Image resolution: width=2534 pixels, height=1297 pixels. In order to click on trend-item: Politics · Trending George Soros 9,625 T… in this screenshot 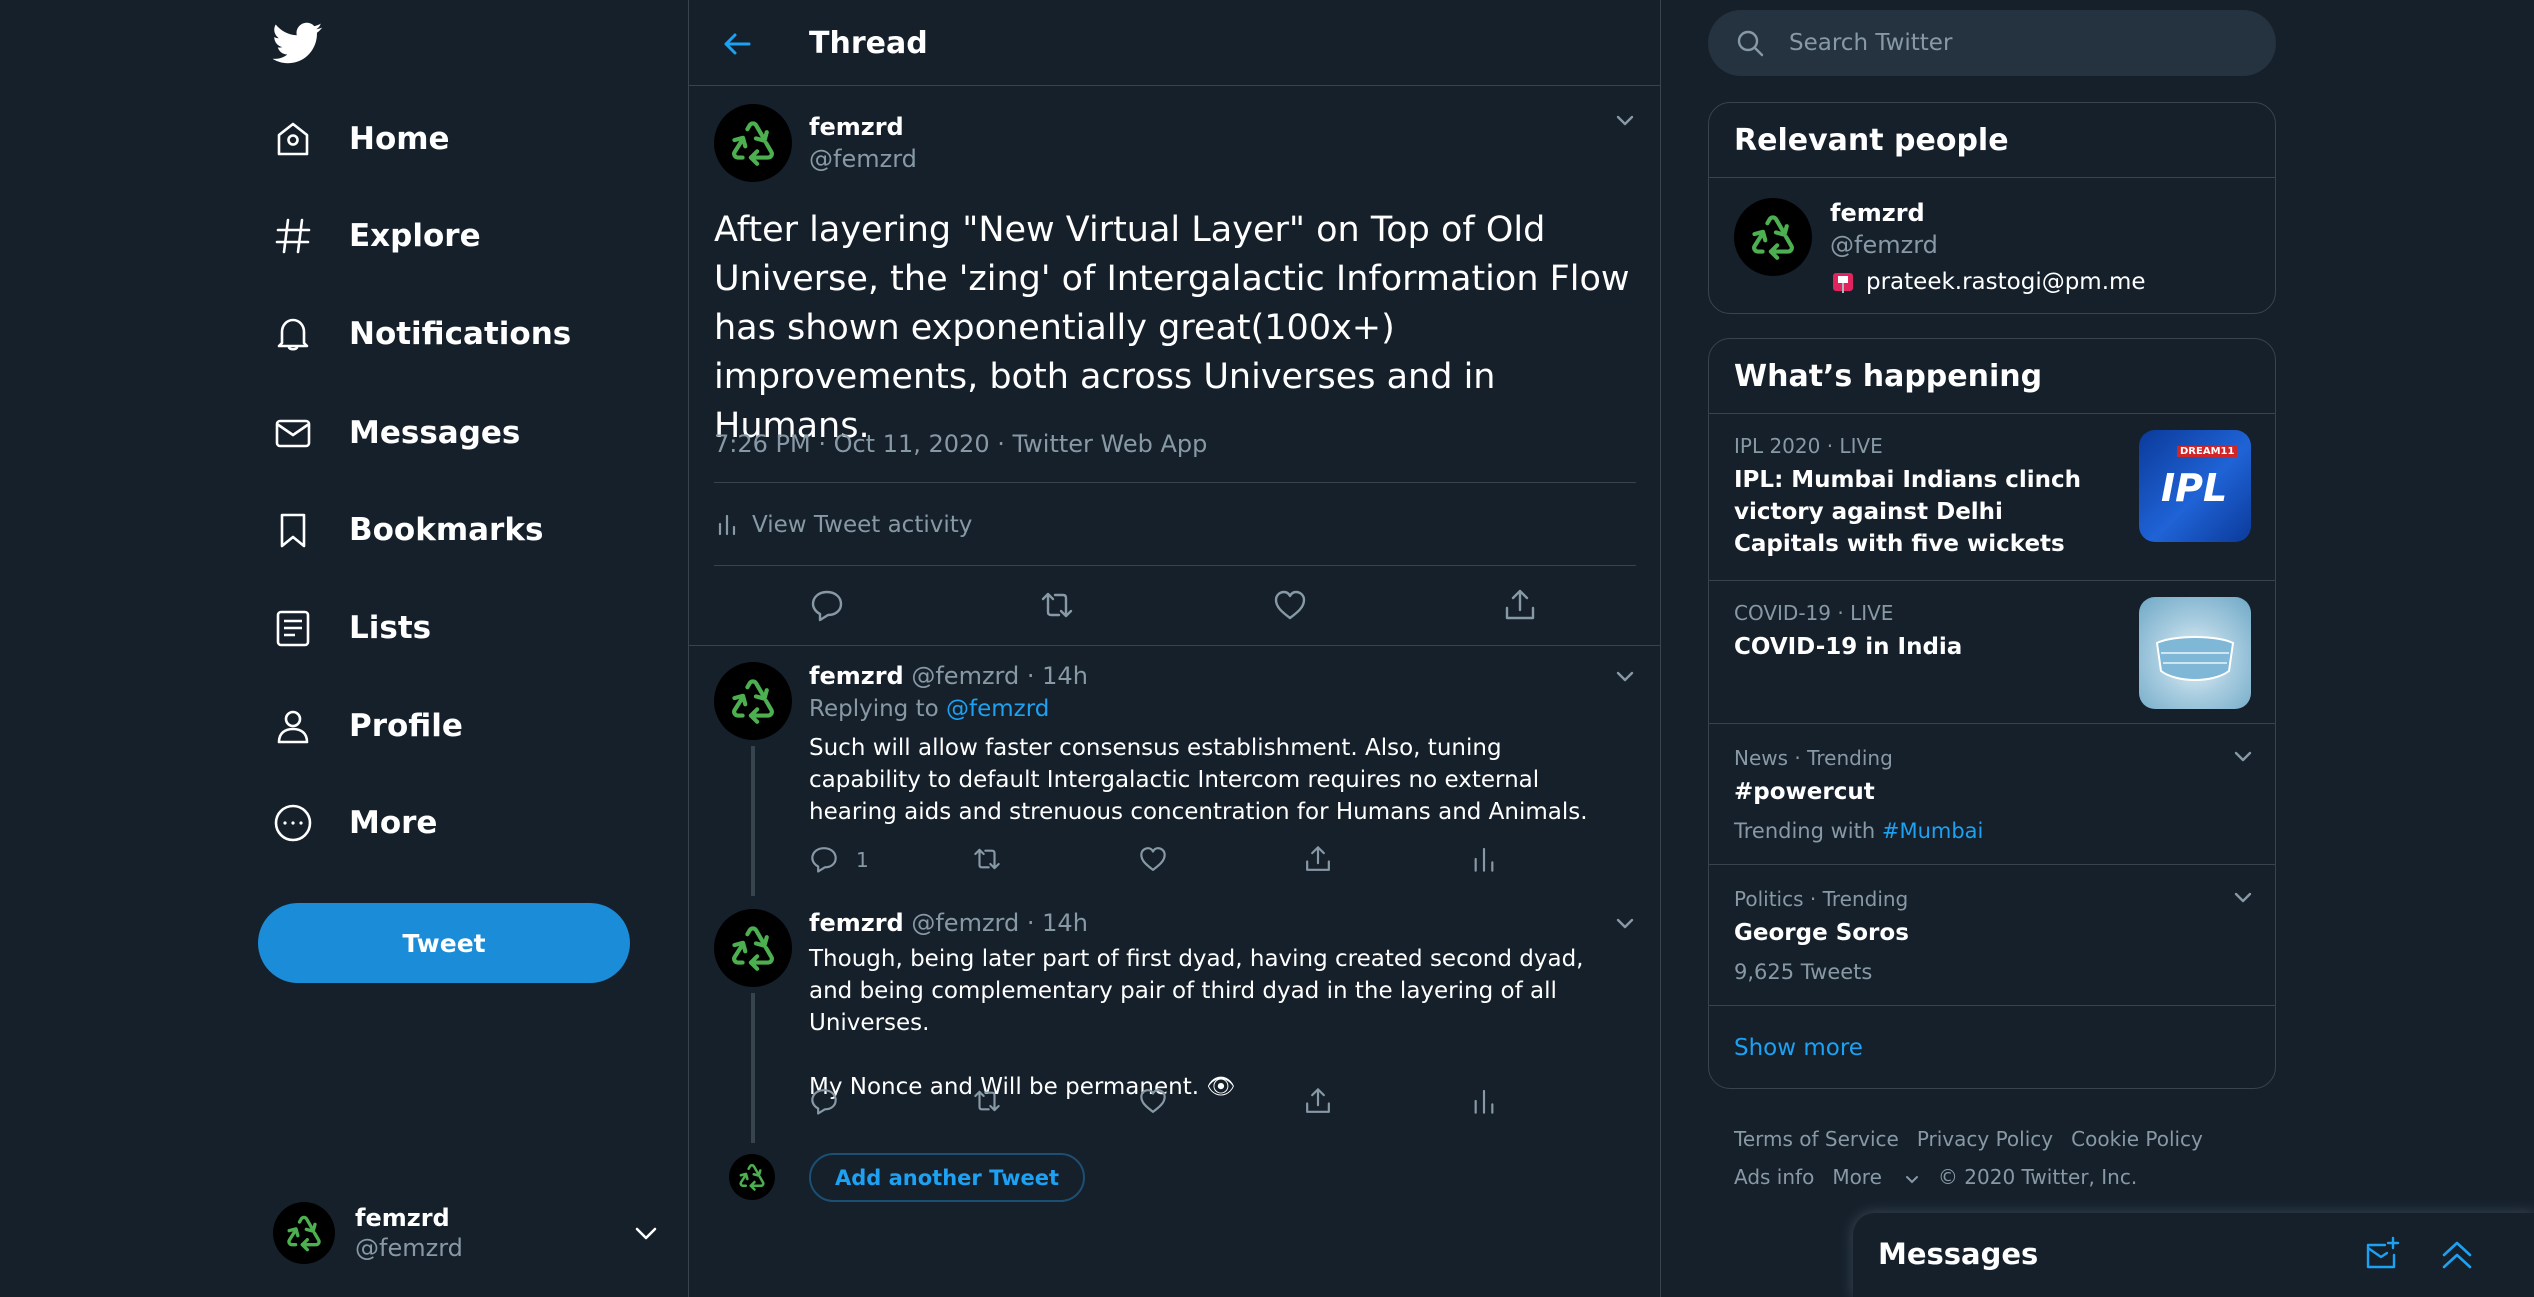, I will do `click(1992, 935)`.